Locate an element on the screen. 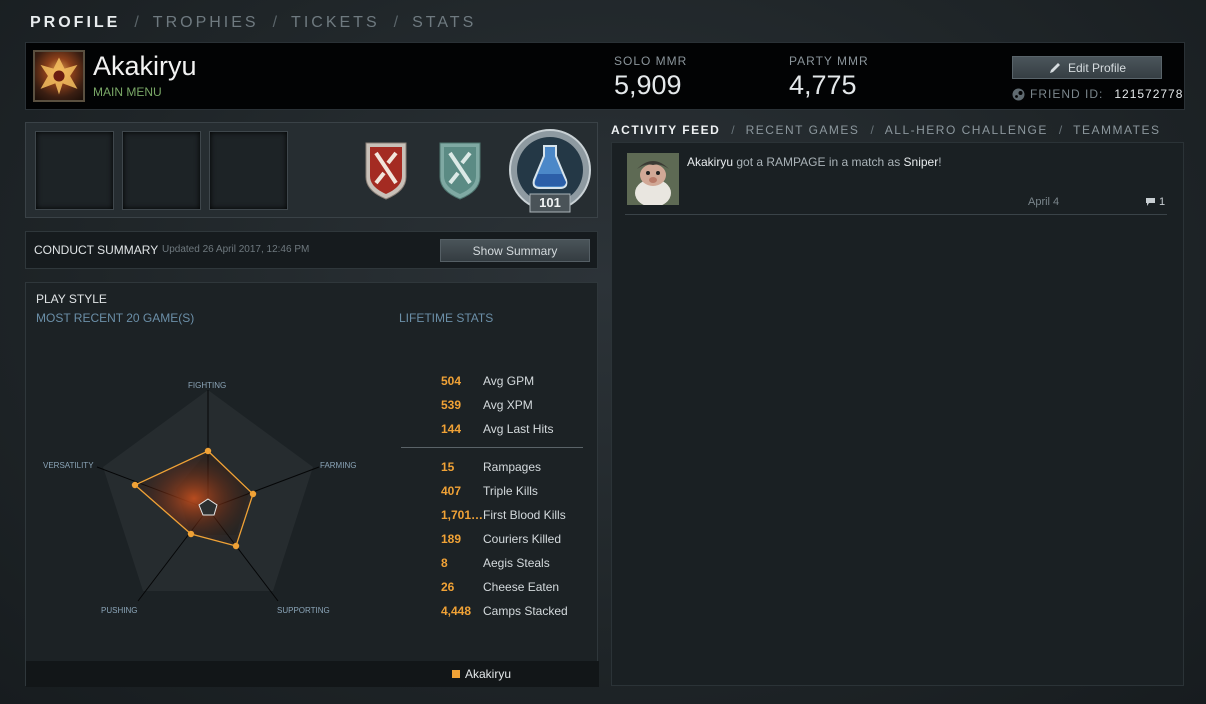  radar-label-farming: FARMING is located at coordinates (338, 465).